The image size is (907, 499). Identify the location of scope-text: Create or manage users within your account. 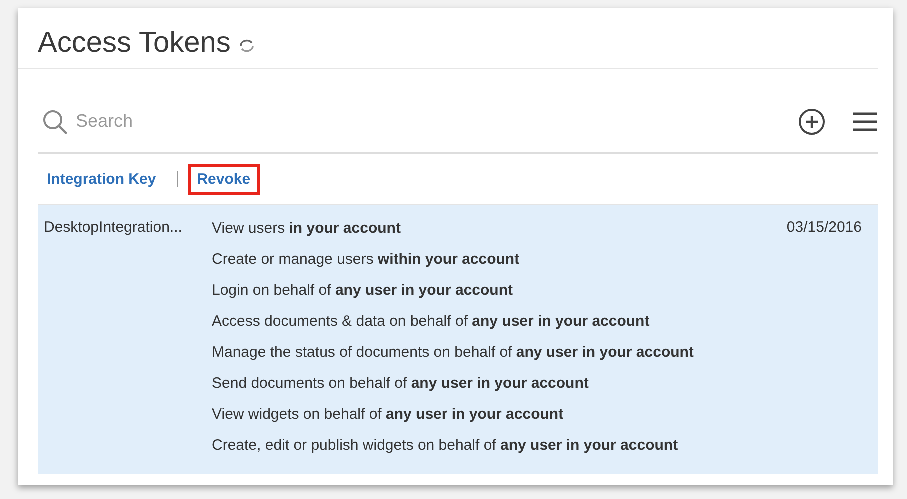
(366, 260).